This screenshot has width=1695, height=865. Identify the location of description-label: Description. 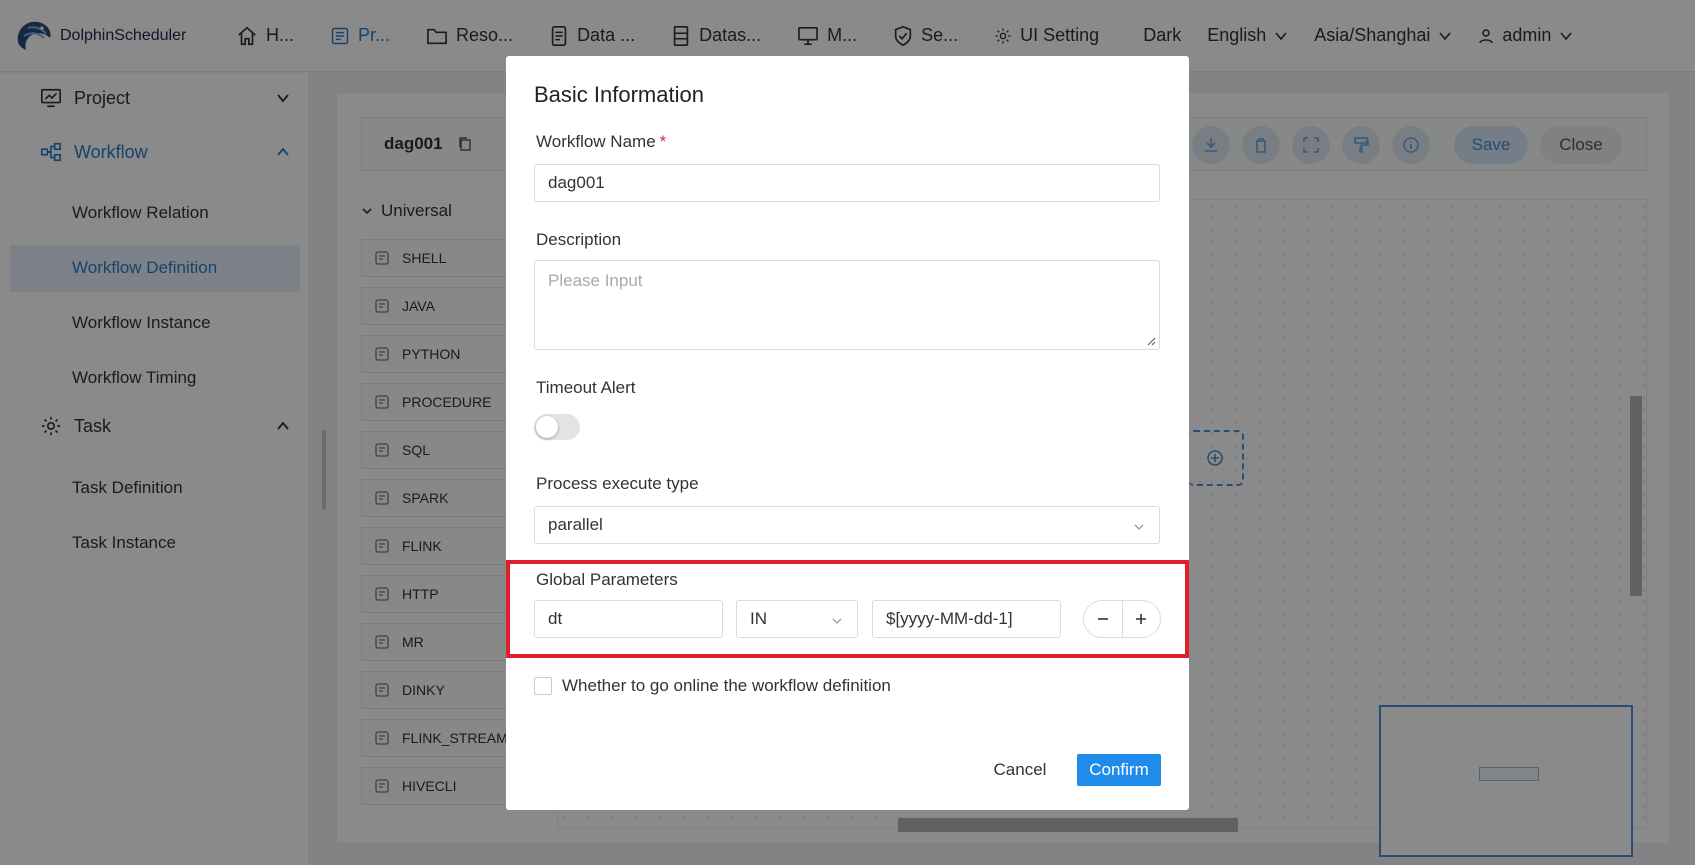
(579, 239).